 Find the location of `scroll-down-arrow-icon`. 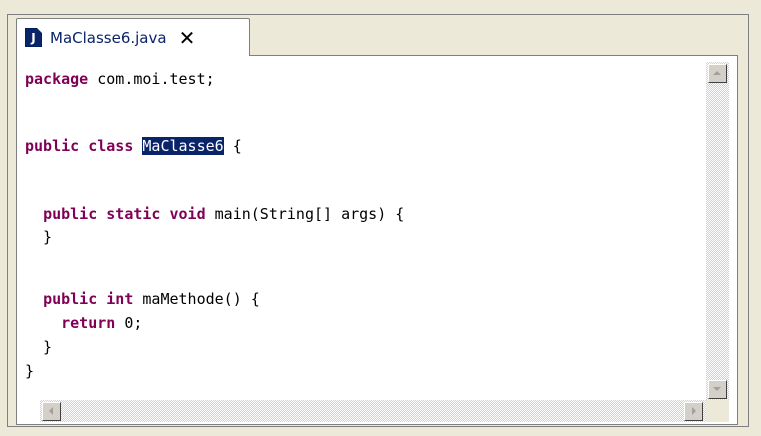

scroll-down-arrow-icon is located at coordinates (717, 389).